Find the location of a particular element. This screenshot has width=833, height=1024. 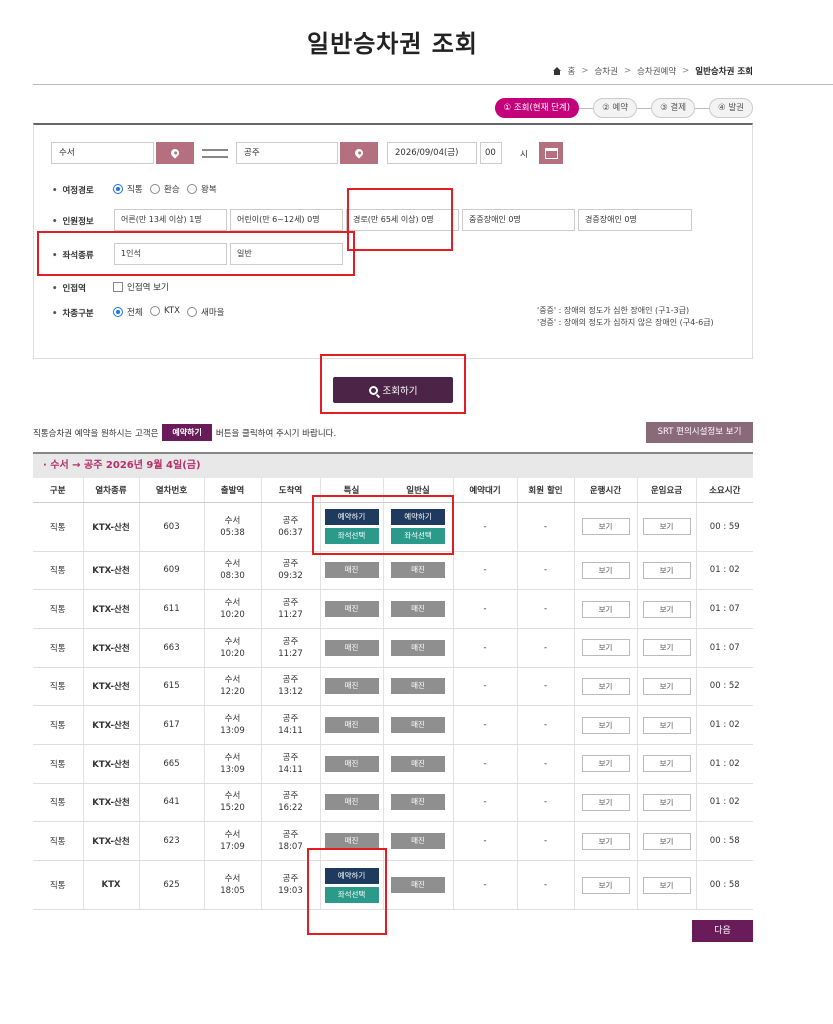

pax-child-select: 어린이(만 6~12세) 0명 is located at coordinates (286, 220).